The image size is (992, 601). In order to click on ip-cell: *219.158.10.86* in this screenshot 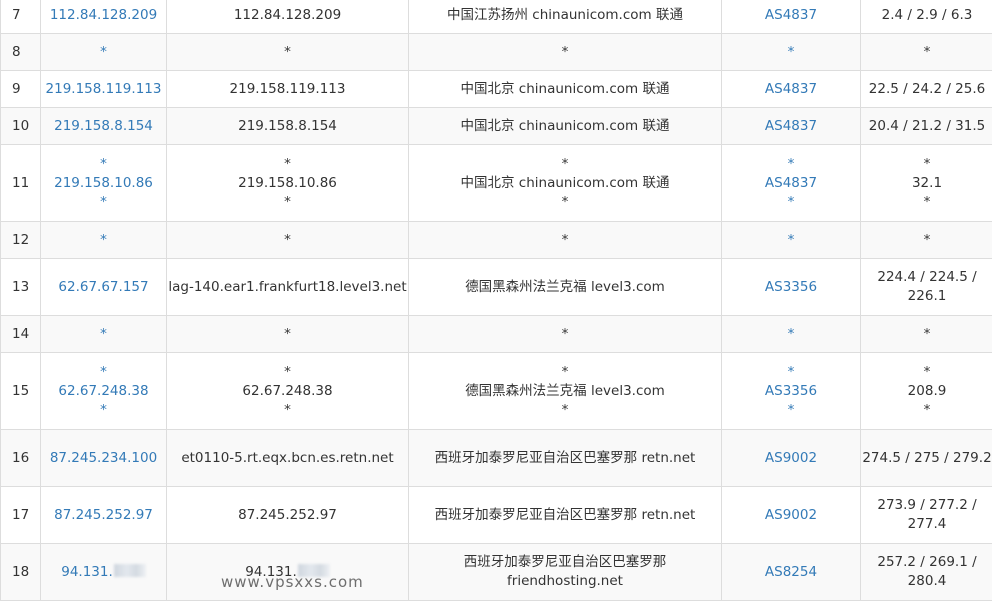, I will do `click(104, 183)`.